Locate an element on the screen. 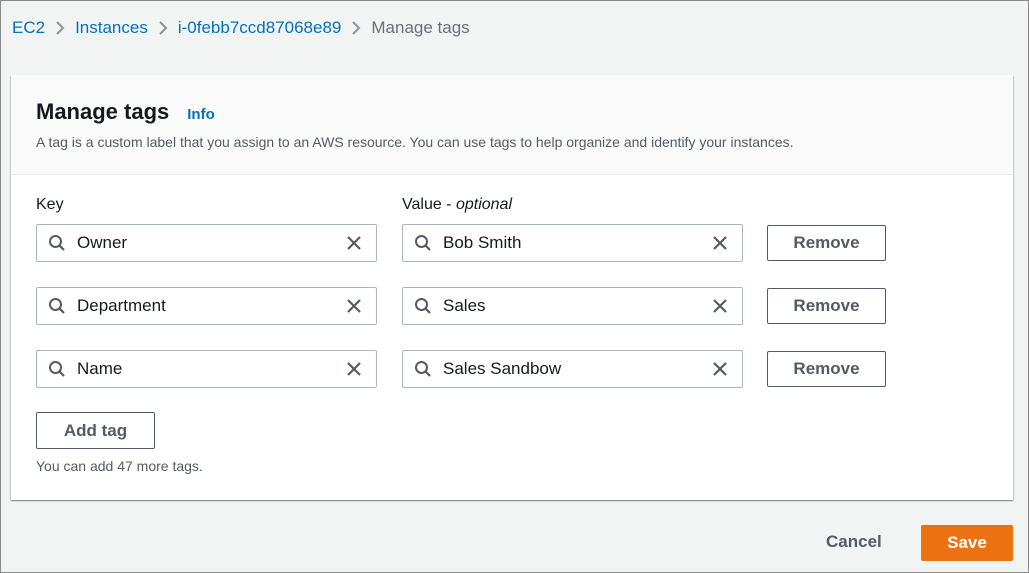 The width and height of the screenshot is (1029, 573). key-column-label: Key is located at coordinates (50, 205).